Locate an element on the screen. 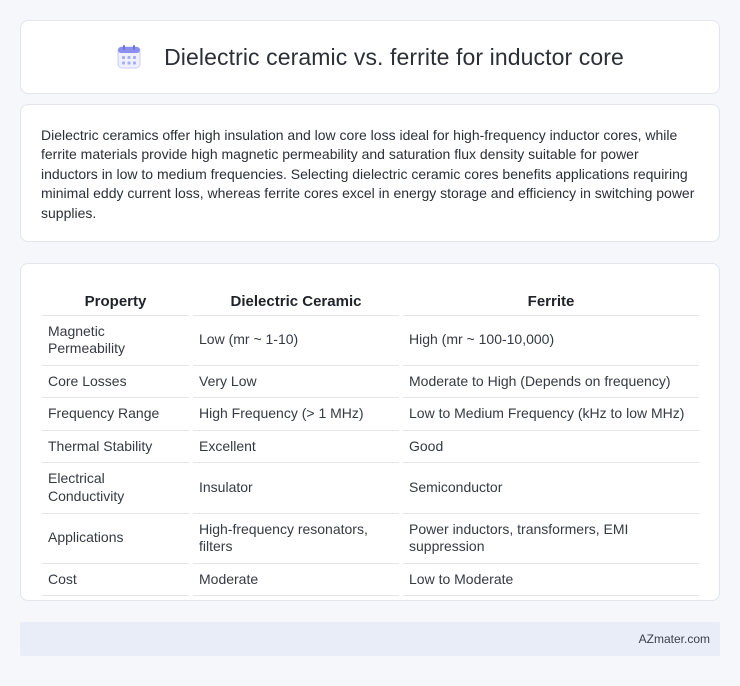 This screenshot has width=740, height=686. property-cell: Frequency Range is located at coordinates (116, 414).